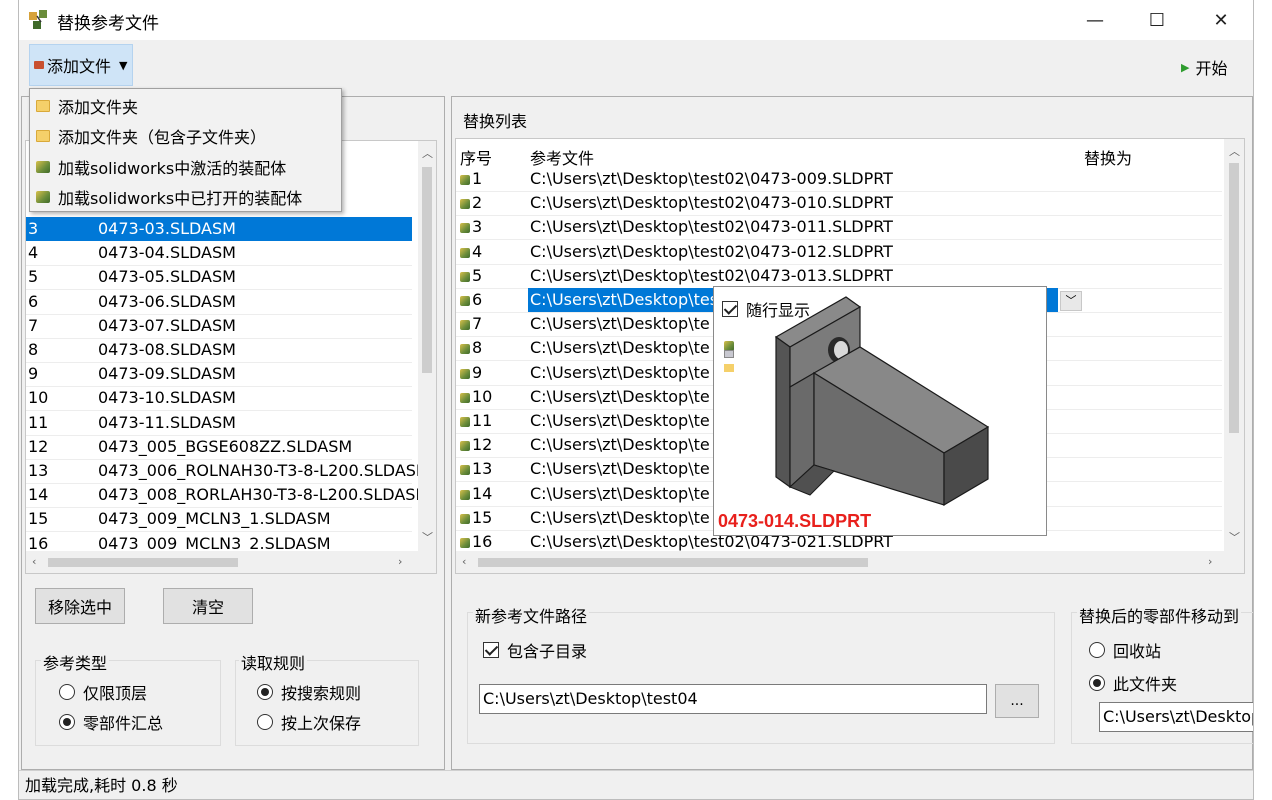 The width and height of the screenshot is (1272, 800). What do you see at coordinates (43, 106) in the screenshot?
I see `folder-icon` at bounding box center [43, 106].